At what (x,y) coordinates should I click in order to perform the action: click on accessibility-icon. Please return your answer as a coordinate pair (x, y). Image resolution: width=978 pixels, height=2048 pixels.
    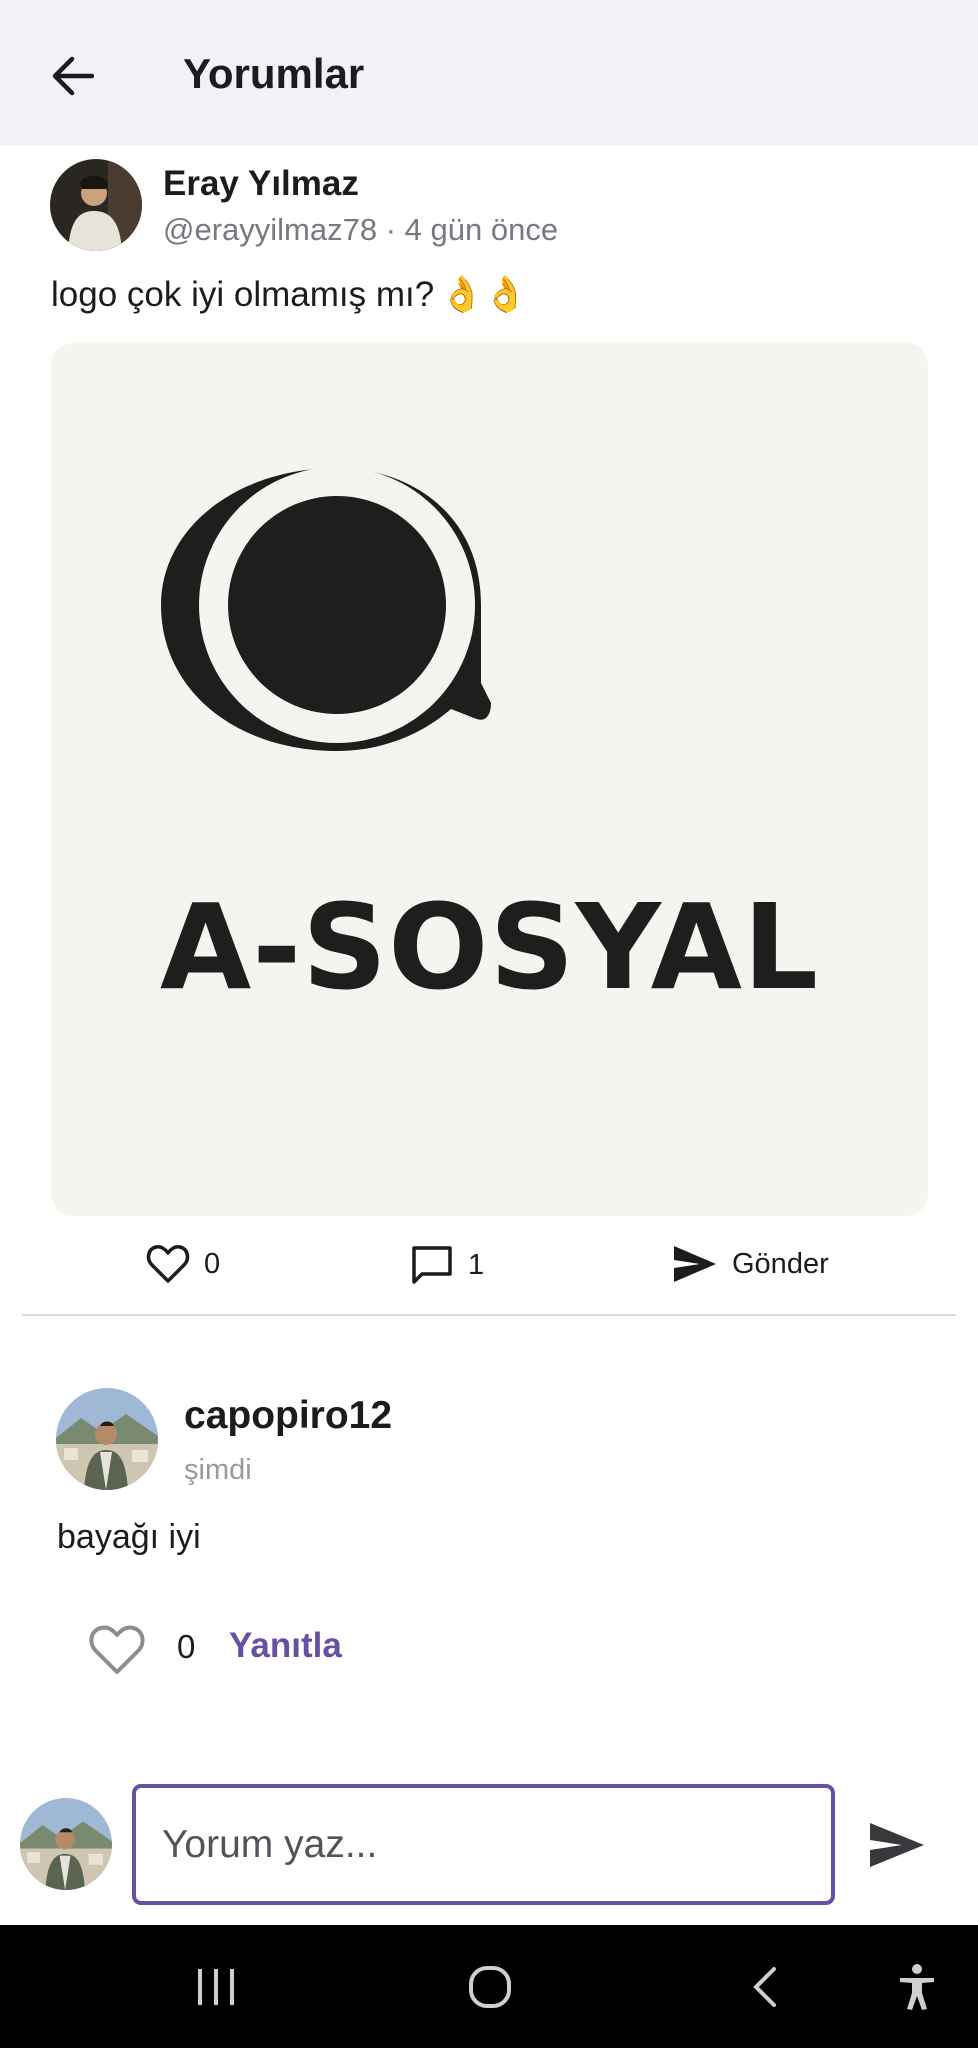
    Looking at the image, I should click on (917, 1987).